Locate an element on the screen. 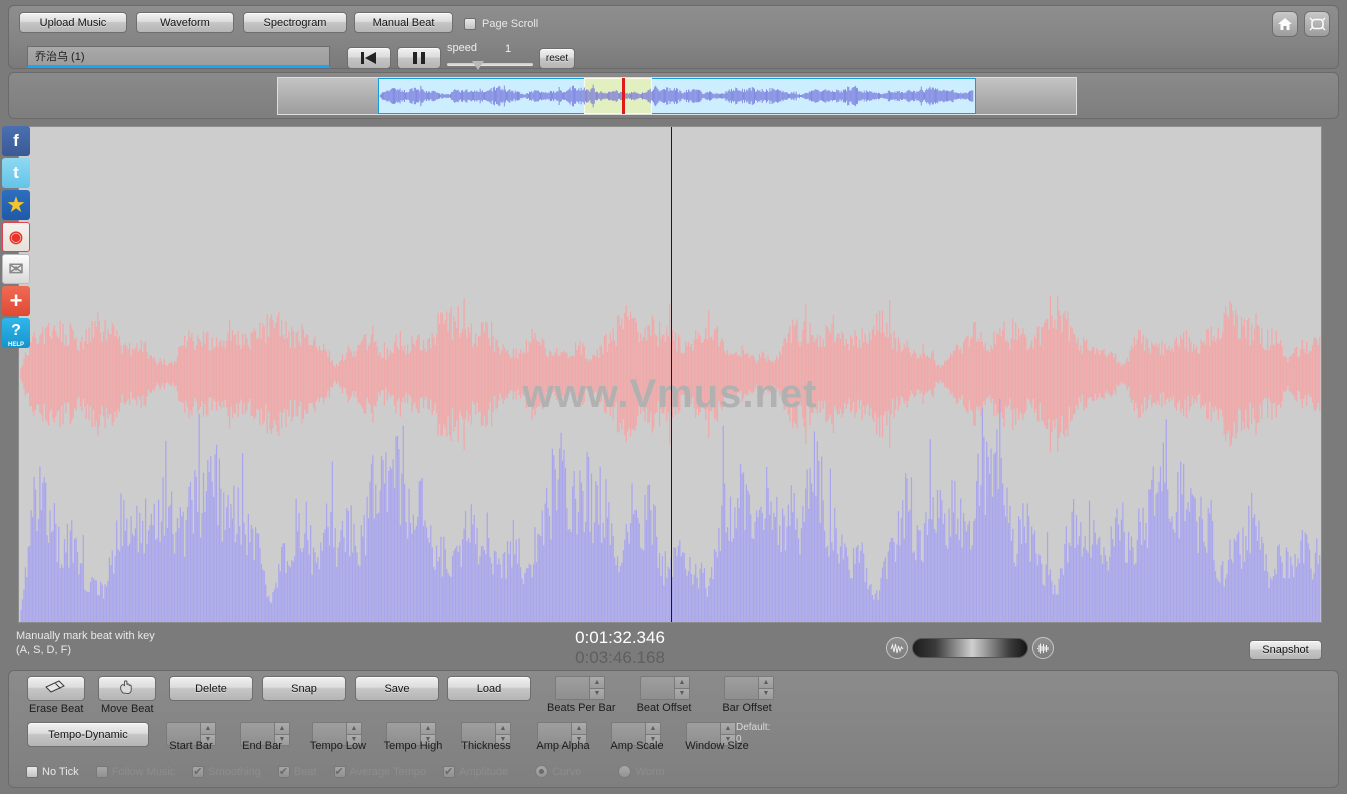 The height and width of the screenshot is (794, 1347). amplitude-checkbox is located at coordinates (449, 772).